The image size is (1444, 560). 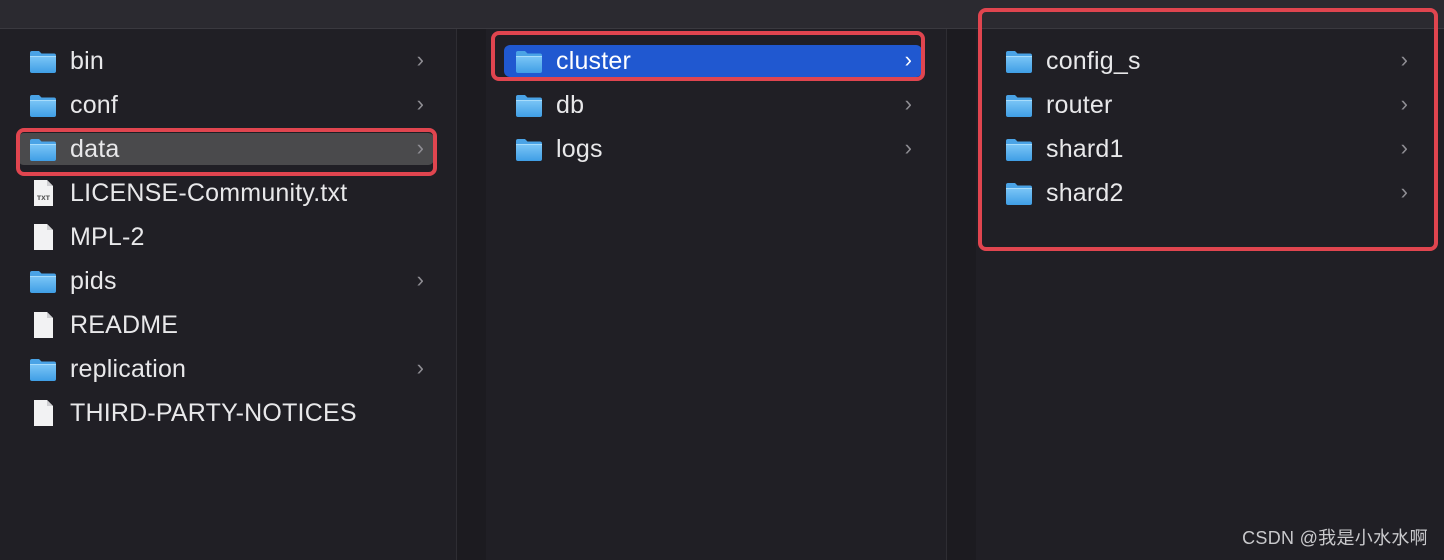 I want to click on file-type-badge: TXT, so click(x=43, y=198).